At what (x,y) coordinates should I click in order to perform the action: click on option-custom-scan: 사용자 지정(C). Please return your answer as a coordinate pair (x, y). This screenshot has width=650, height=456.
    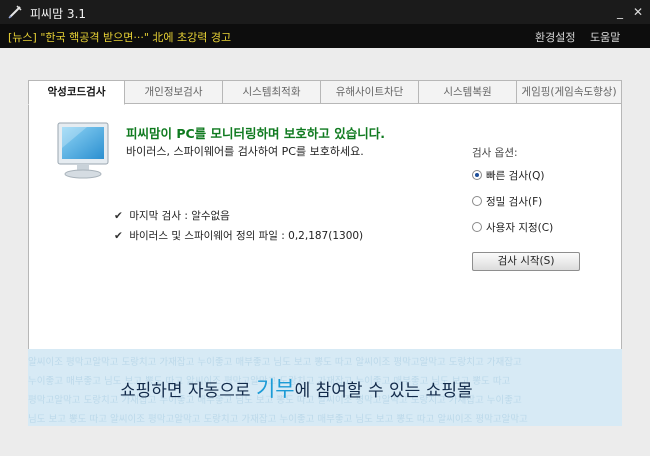
    Looking at the image, I should click on (512, 227).